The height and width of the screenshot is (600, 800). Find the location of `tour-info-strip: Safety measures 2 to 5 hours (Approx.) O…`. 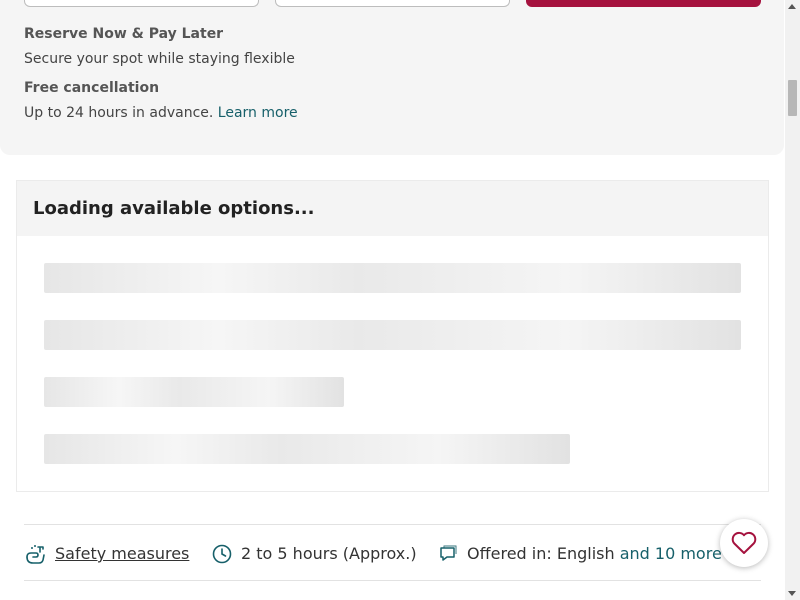

tour-info-strip: Safety measures 2 to 5 hours (Approx.) O… is located at coordinates (392, 552).